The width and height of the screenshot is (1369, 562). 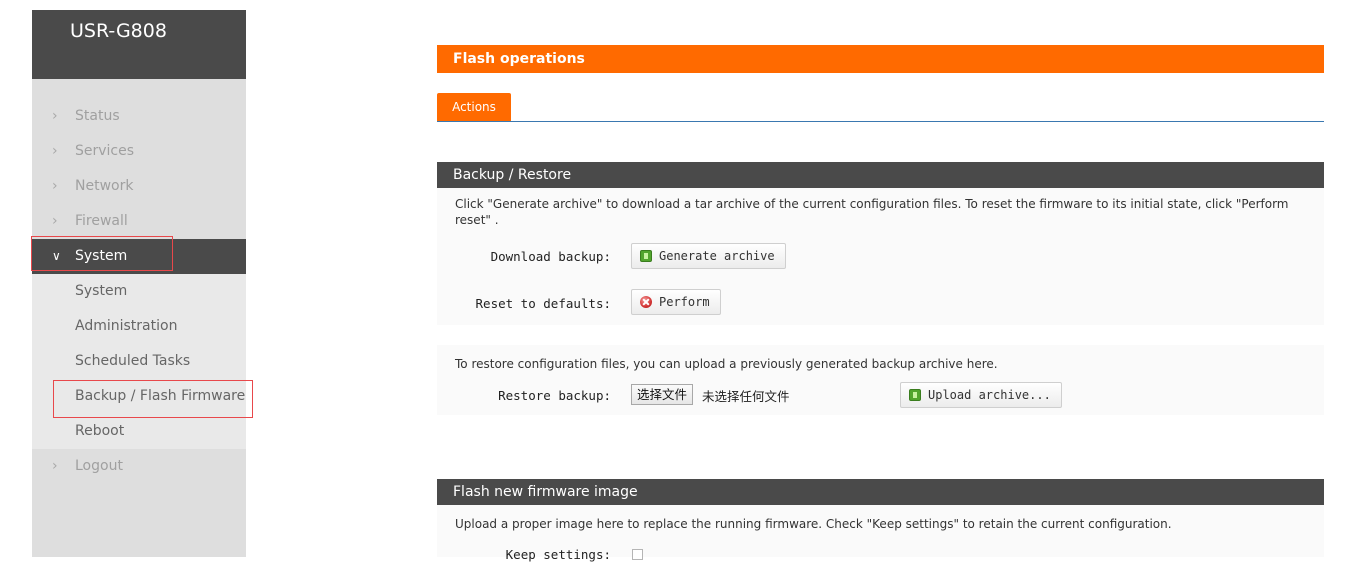 What do you see at coordinates (139, 116) in the screenshot?
I see `menu-item-status: › Status` at bounding box center [139, 116].